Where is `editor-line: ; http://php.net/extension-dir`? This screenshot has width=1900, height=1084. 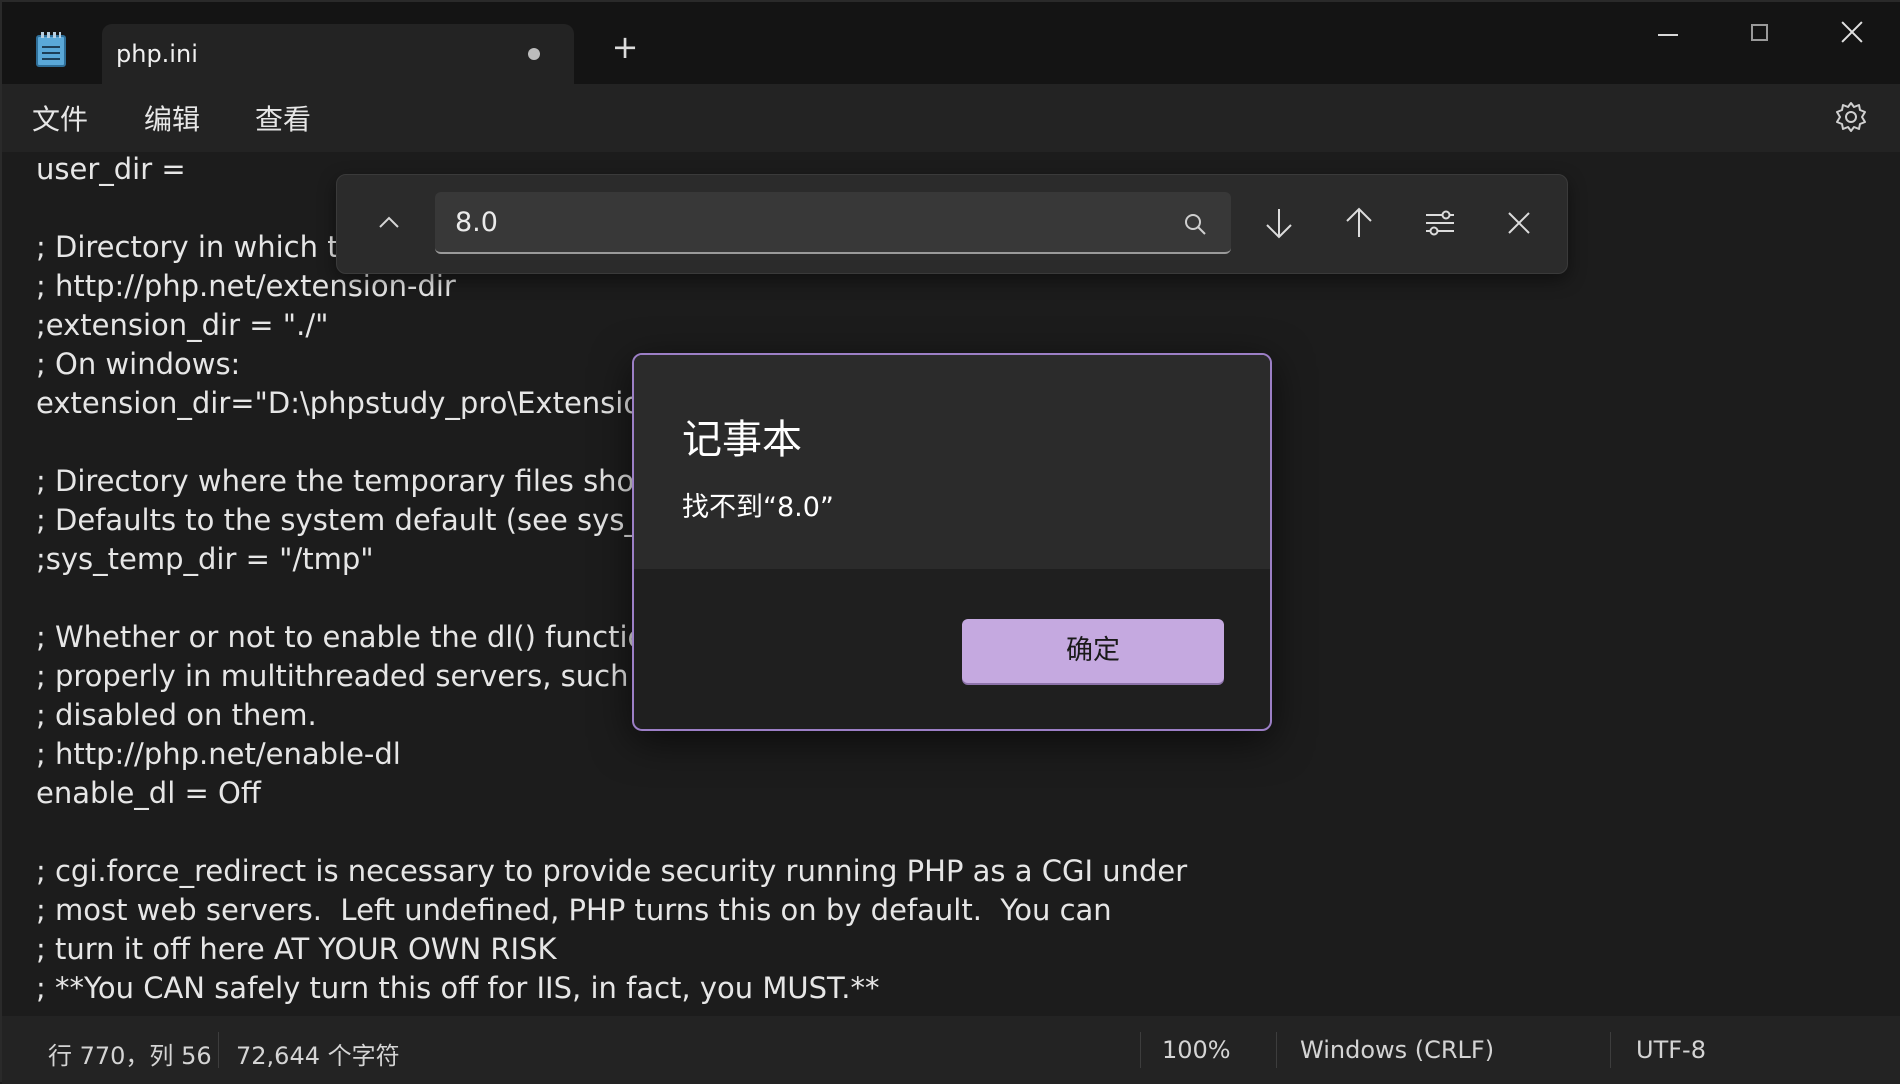 editor-line: ; http://php.net/extension-dir is located at coordinates (246, 286).